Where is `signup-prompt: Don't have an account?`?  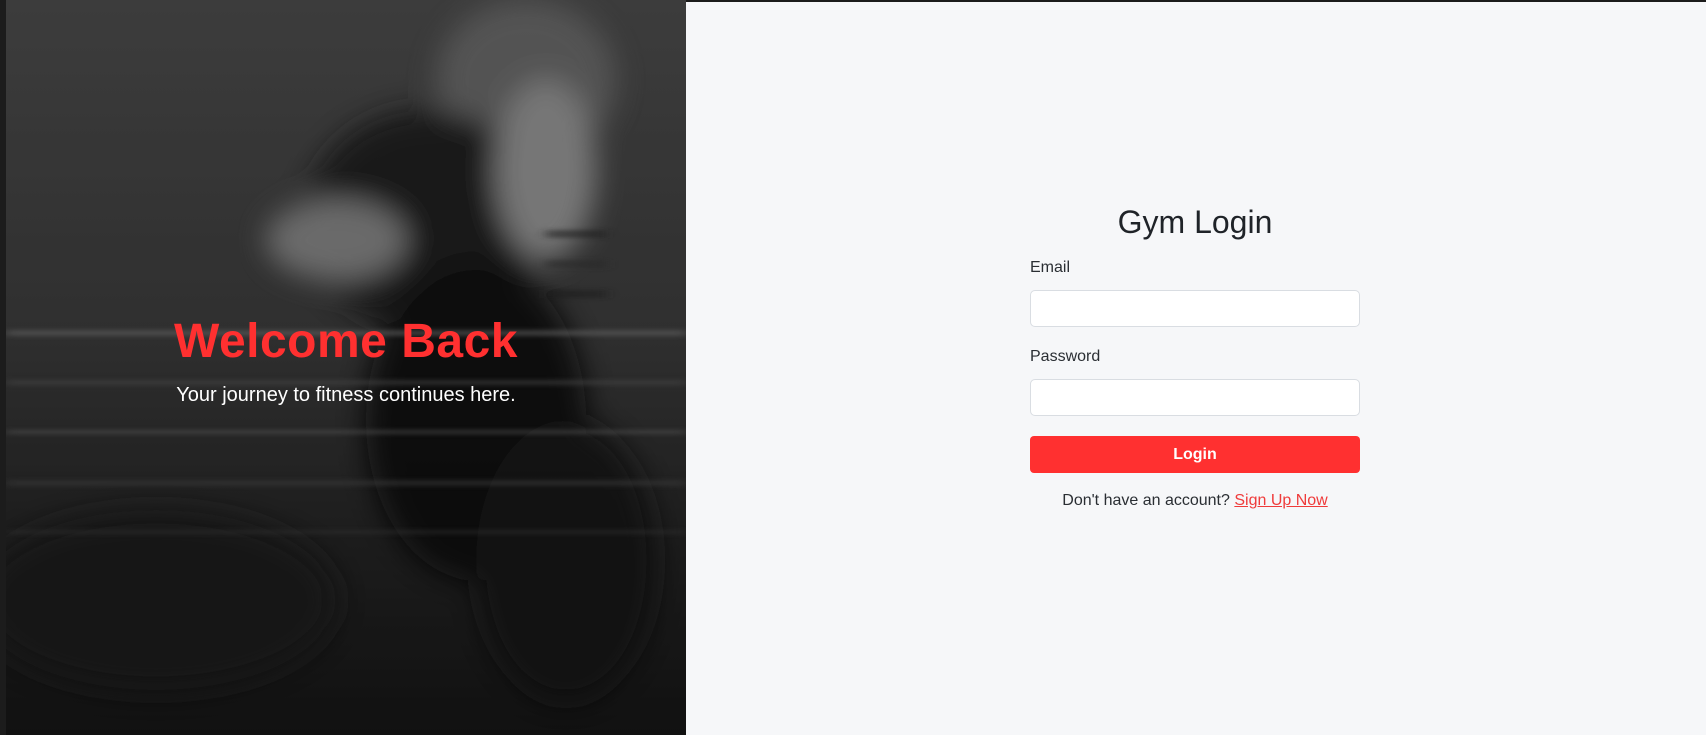
signup-prompt: Don't have an account? is located at coordinates (1146, 500).